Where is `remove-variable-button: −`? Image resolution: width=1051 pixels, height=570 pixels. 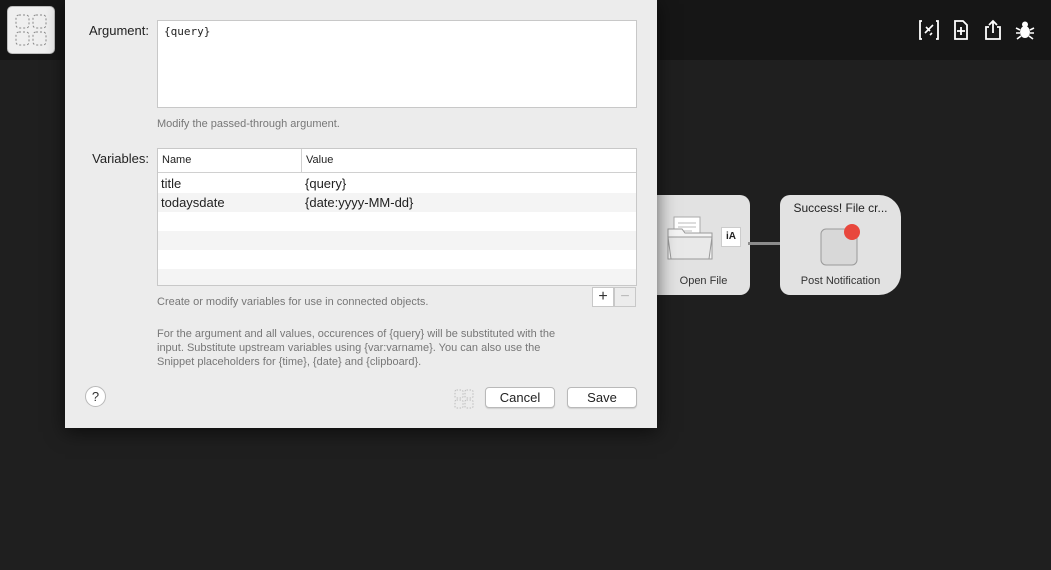
remove-variable-button: − is located at coordinates (625, 297).